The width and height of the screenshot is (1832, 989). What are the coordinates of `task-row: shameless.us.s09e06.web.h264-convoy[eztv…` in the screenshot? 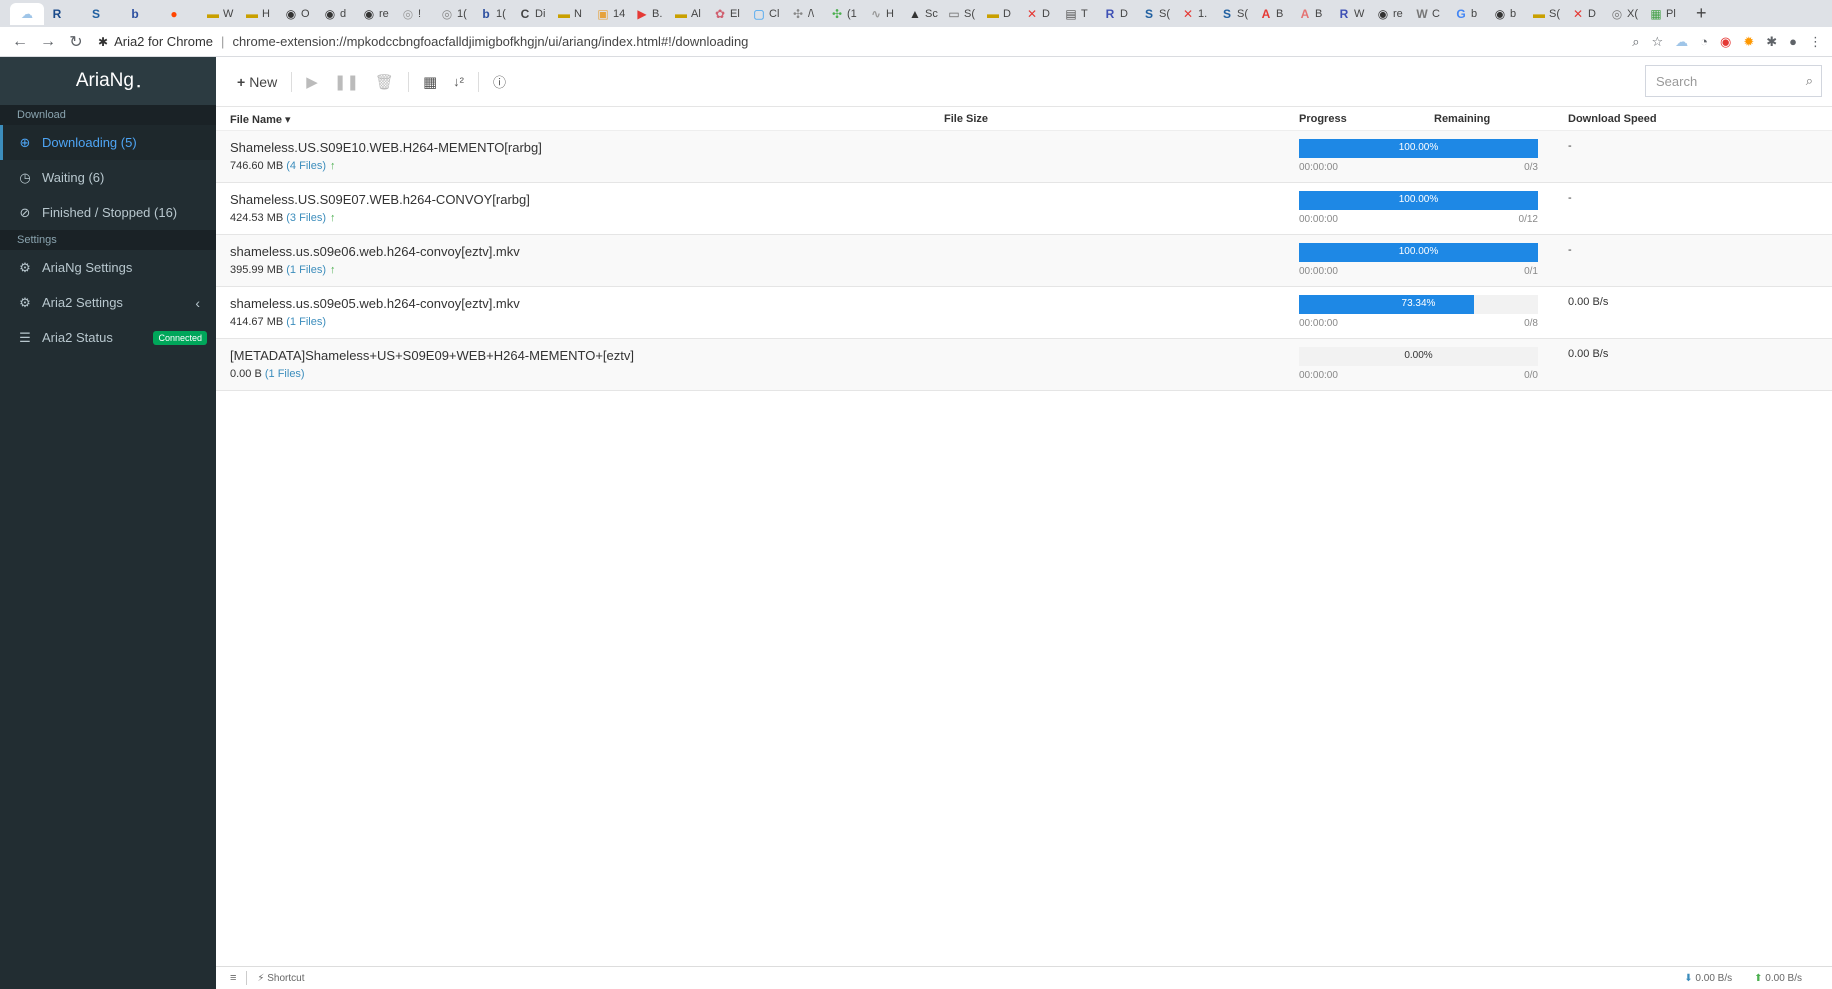 It's located at (1024, 261).